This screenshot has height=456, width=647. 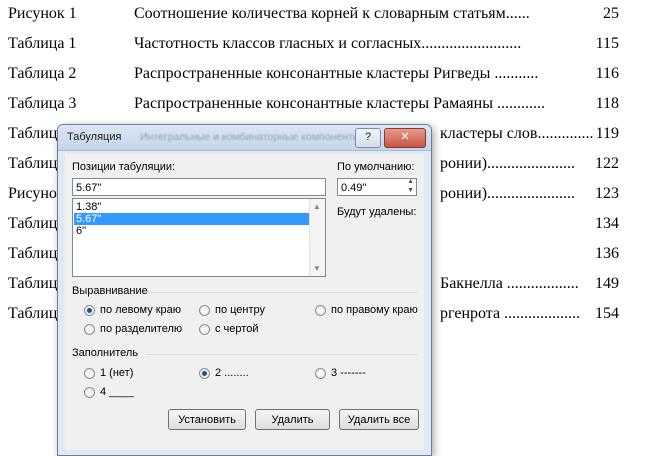 What do you see at coordinates (199, 237) in the screenshot?
I see `tab-stop-list: 1.38" 5.67" 6" ▲ ▼` at bounding box center [199, 237].